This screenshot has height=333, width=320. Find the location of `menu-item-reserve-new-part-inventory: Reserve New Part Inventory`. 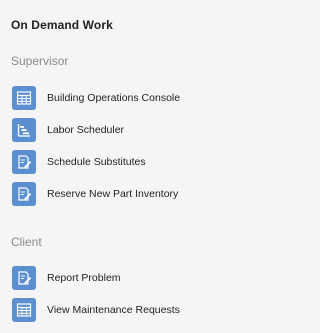

menu-item-reserve-new-part-inventory: Reserve New Part Inventory is located at coordinates (129, 194).